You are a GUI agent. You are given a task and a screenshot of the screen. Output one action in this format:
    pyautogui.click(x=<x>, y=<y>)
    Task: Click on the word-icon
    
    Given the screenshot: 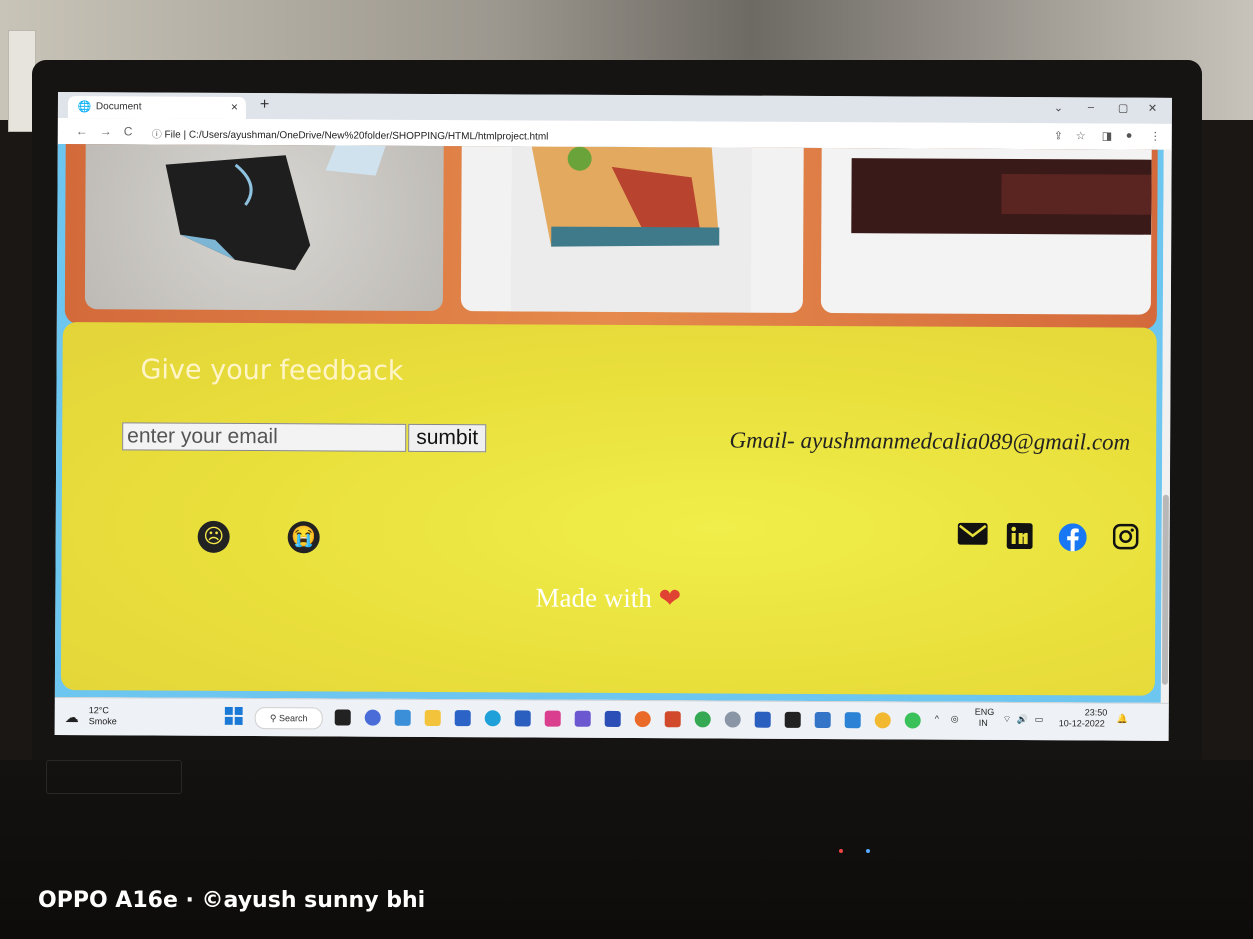 What is the action you would take?
    pyautogui.click(x=762, y=719)
    